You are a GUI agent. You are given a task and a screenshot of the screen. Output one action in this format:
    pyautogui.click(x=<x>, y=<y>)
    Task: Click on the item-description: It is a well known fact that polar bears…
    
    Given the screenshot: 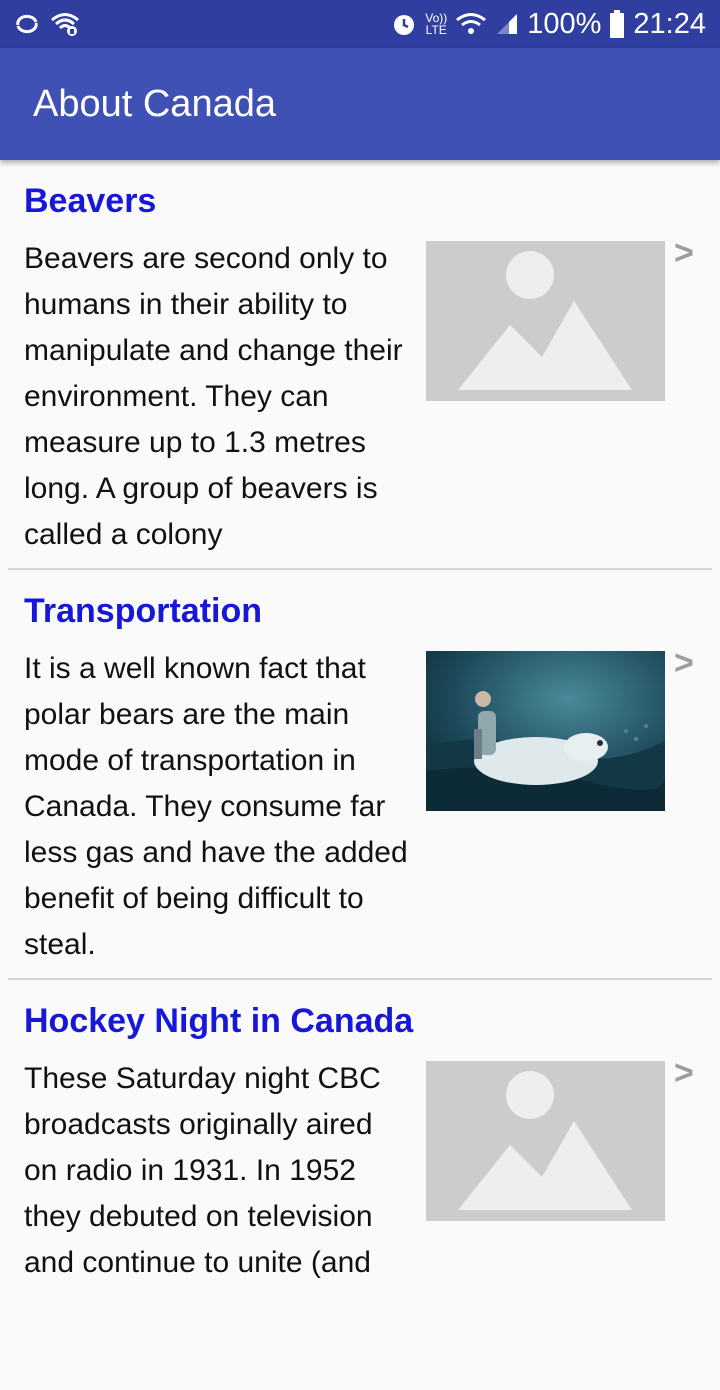 What is the action you would take?
    pyautogui.click(x=216, y=806)
    